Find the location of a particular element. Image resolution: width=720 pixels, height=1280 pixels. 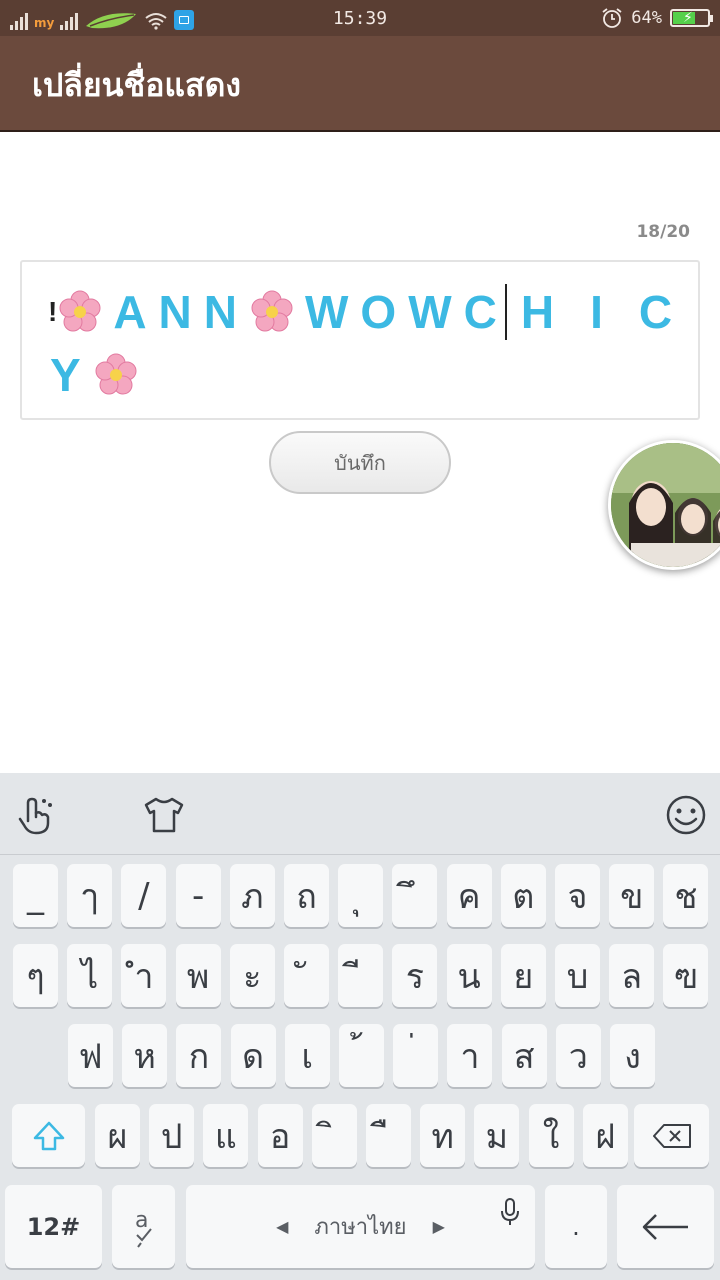

left-arrow-icon: ◀ is located at coordinates (282, 1226).